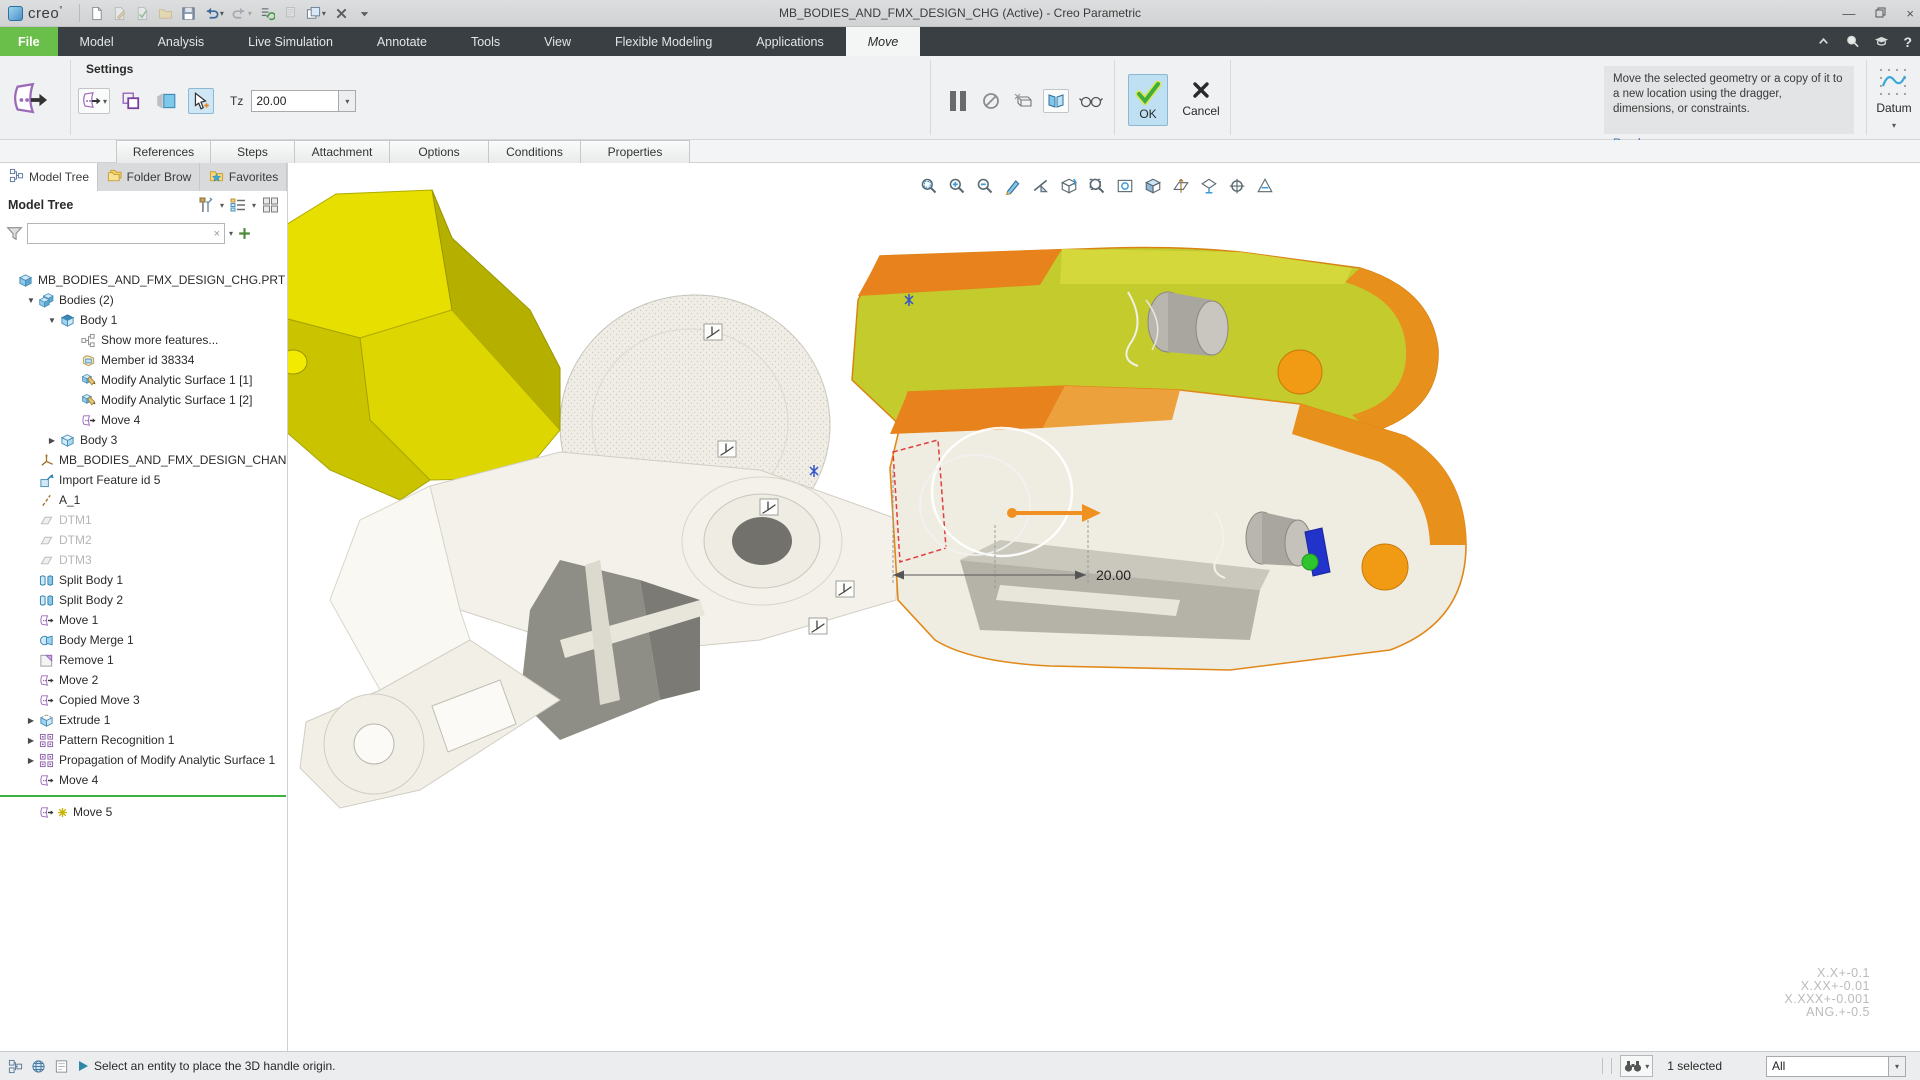  Describe the element at coordinates (1637, 1066) in the screenshot. I see `search-tool-button: ▾` at that location.